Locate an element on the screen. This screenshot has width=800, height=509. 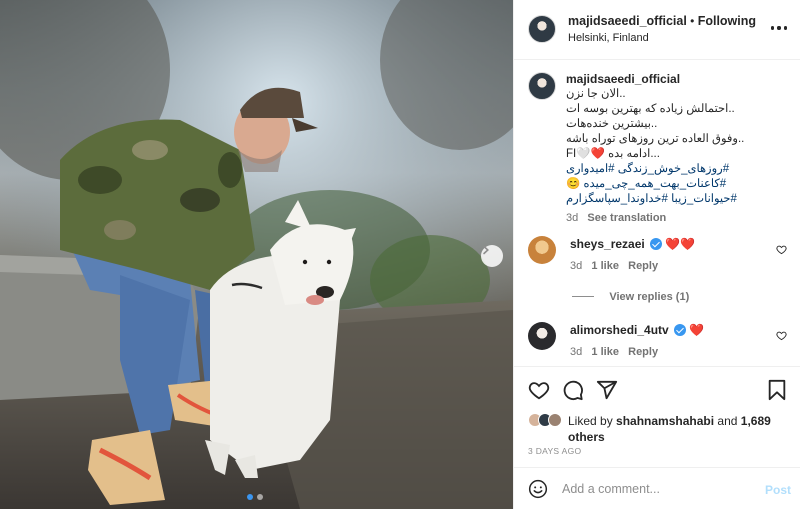
comment-text: ❤️❤️ is located at coordinates (680, 244).